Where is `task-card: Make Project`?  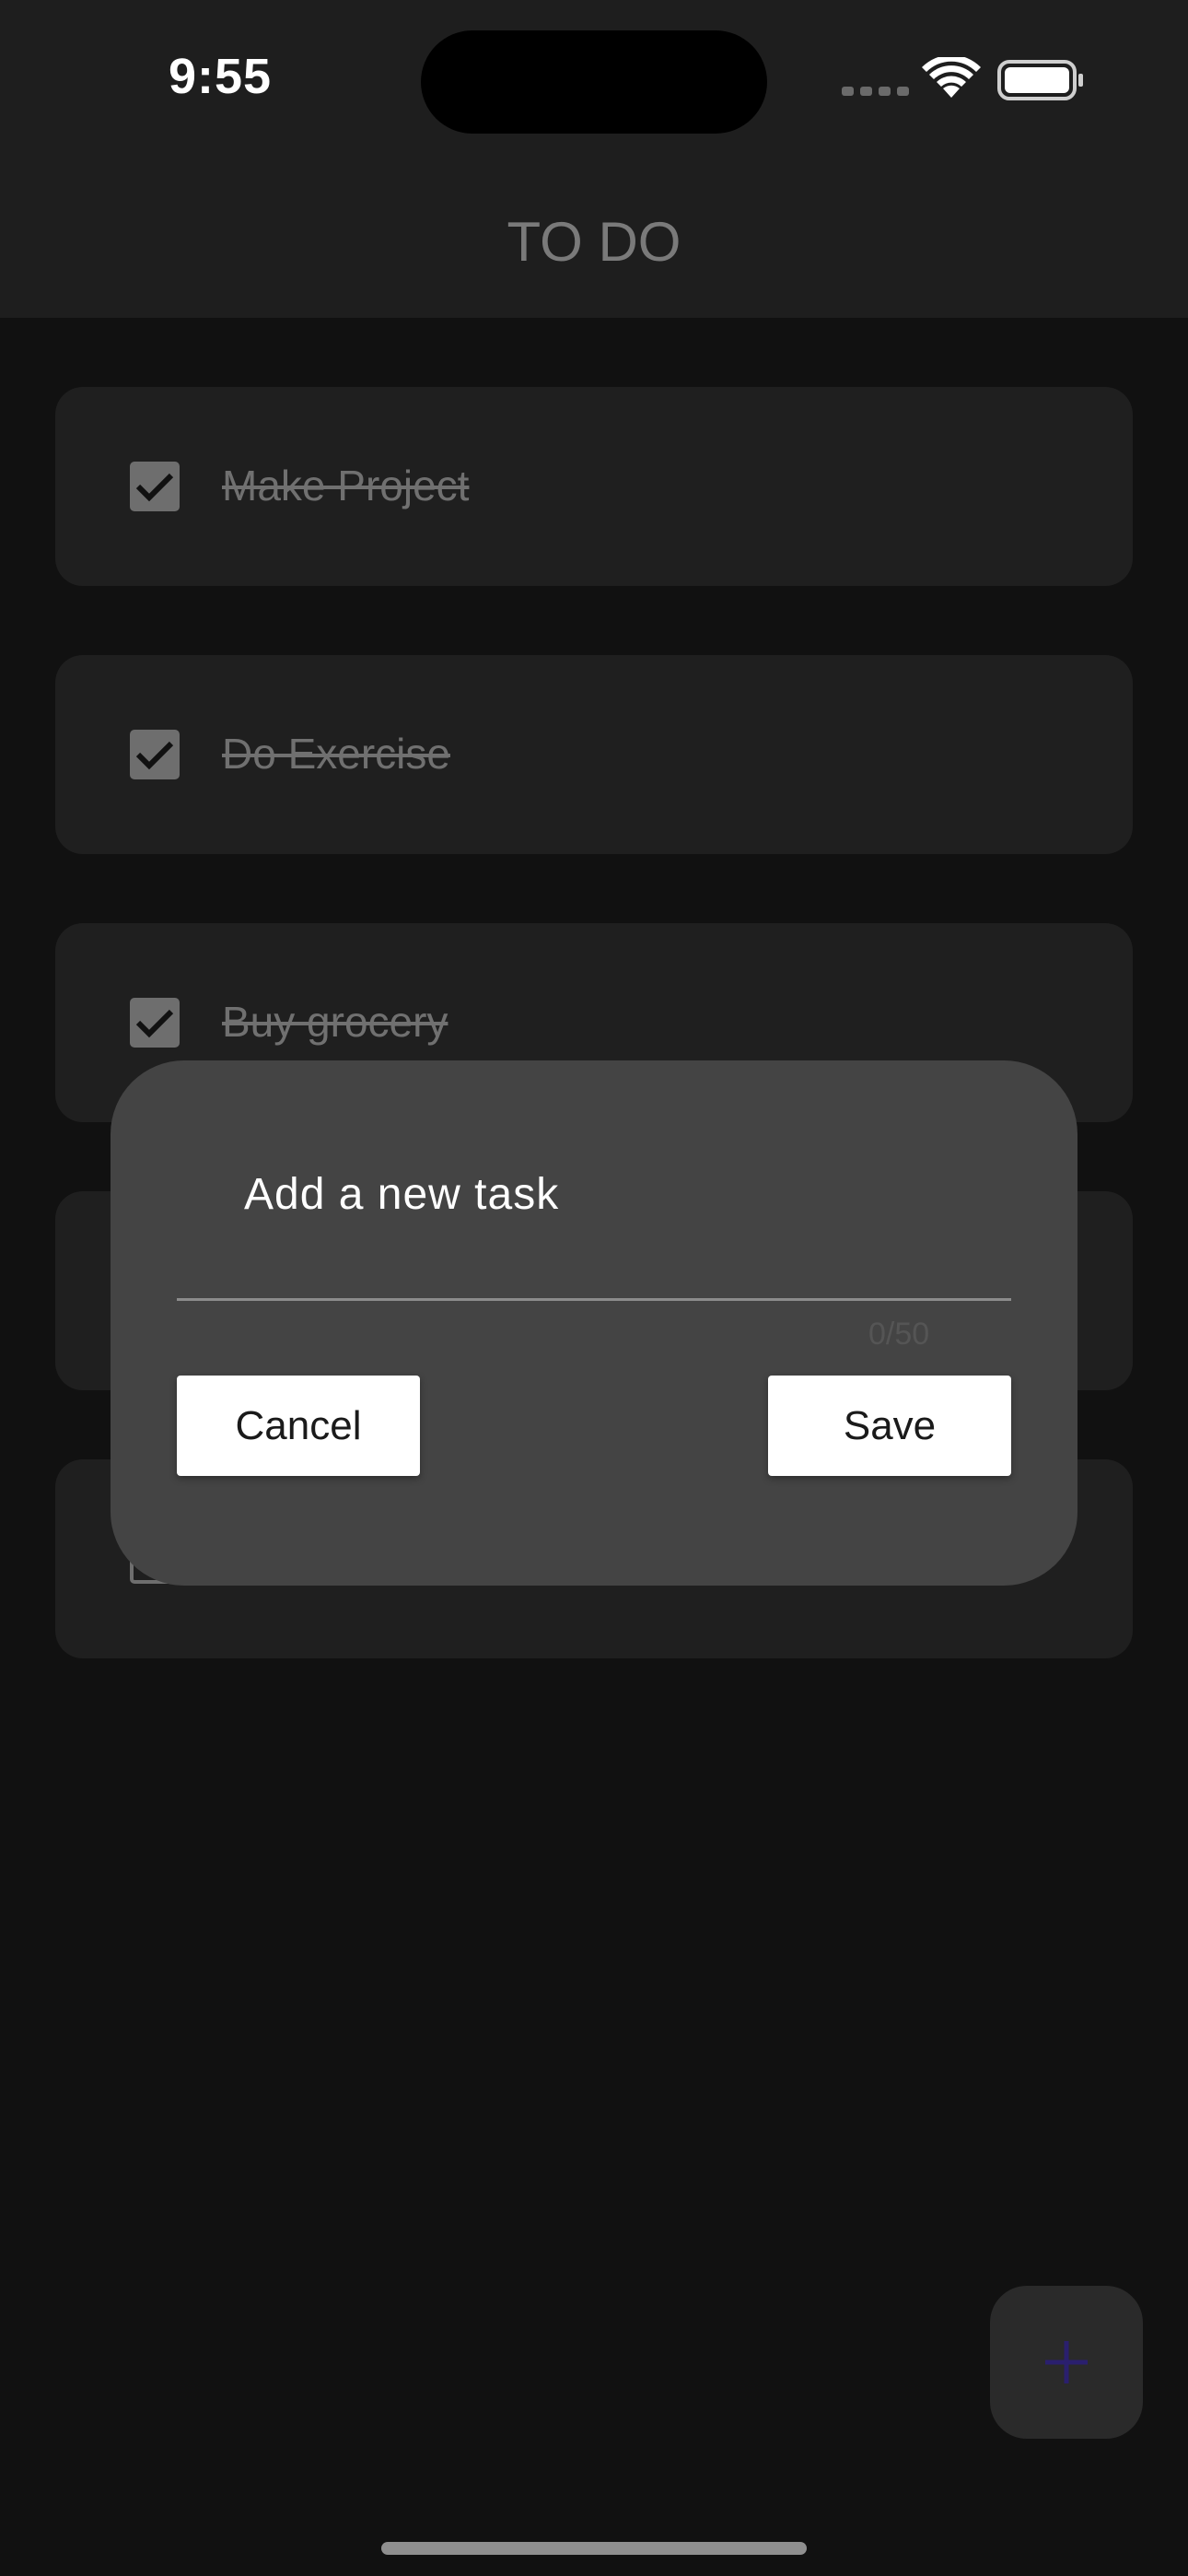 task-card: Make Project is located at coordinates (594, 486).